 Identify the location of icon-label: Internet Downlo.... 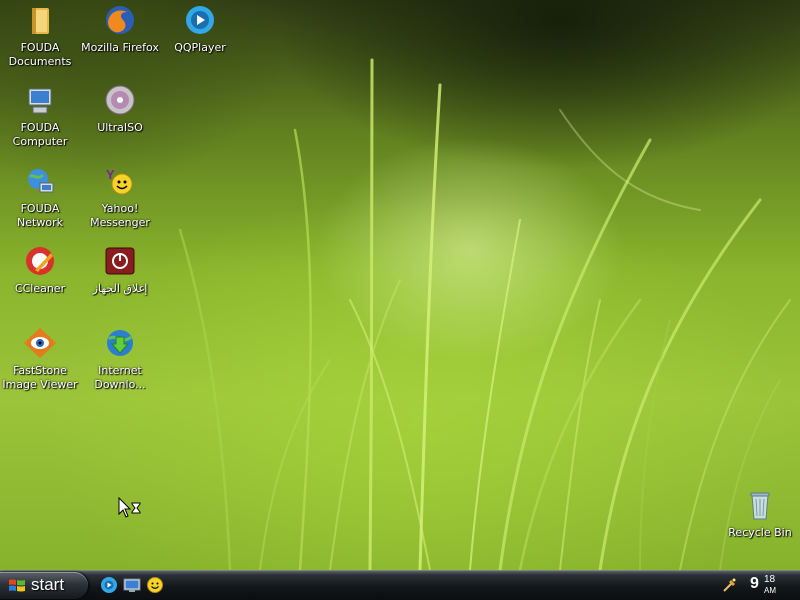
(120, 377).